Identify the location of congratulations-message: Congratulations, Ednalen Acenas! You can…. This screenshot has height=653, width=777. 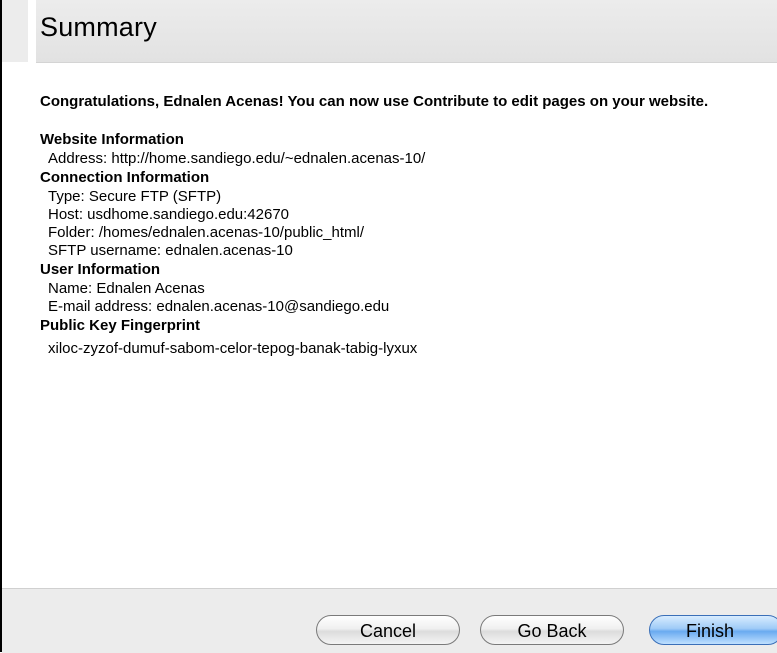
(374, 101).